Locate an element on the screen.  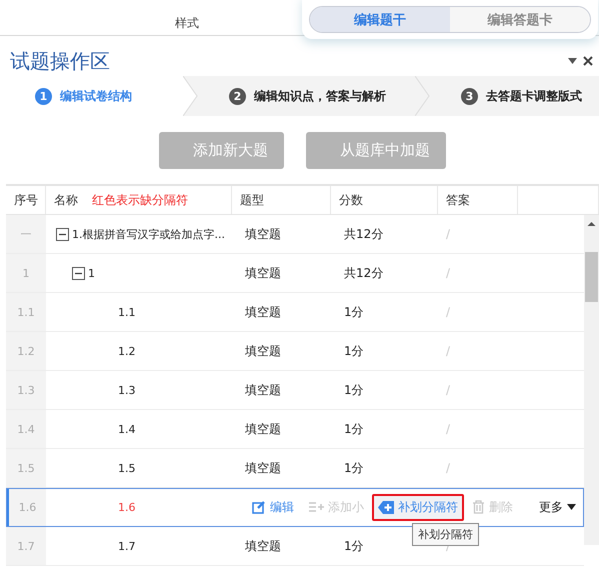
edit-icon is located at coordinates (259, 507).